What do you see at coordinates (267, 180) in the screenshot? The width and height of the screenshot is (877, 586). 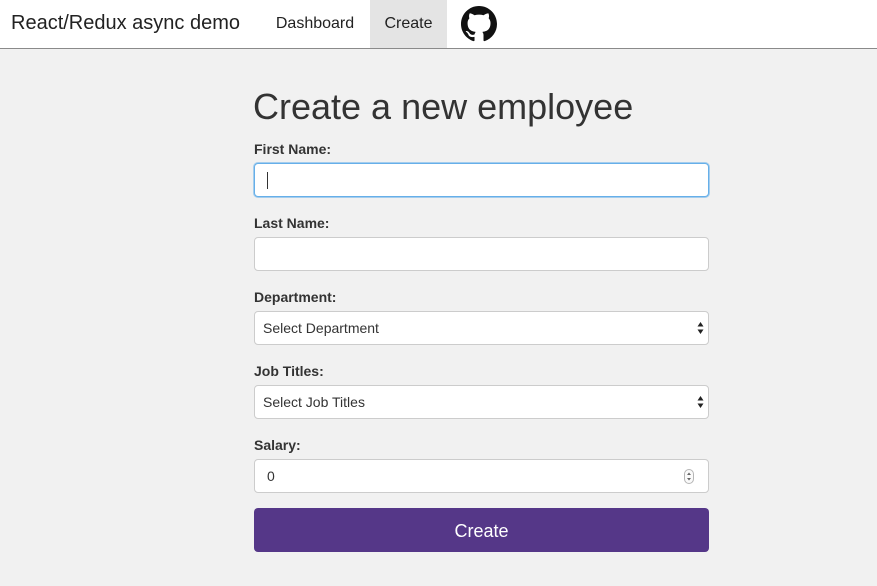 I see `text-cursor` at bounding box center [267, 180].